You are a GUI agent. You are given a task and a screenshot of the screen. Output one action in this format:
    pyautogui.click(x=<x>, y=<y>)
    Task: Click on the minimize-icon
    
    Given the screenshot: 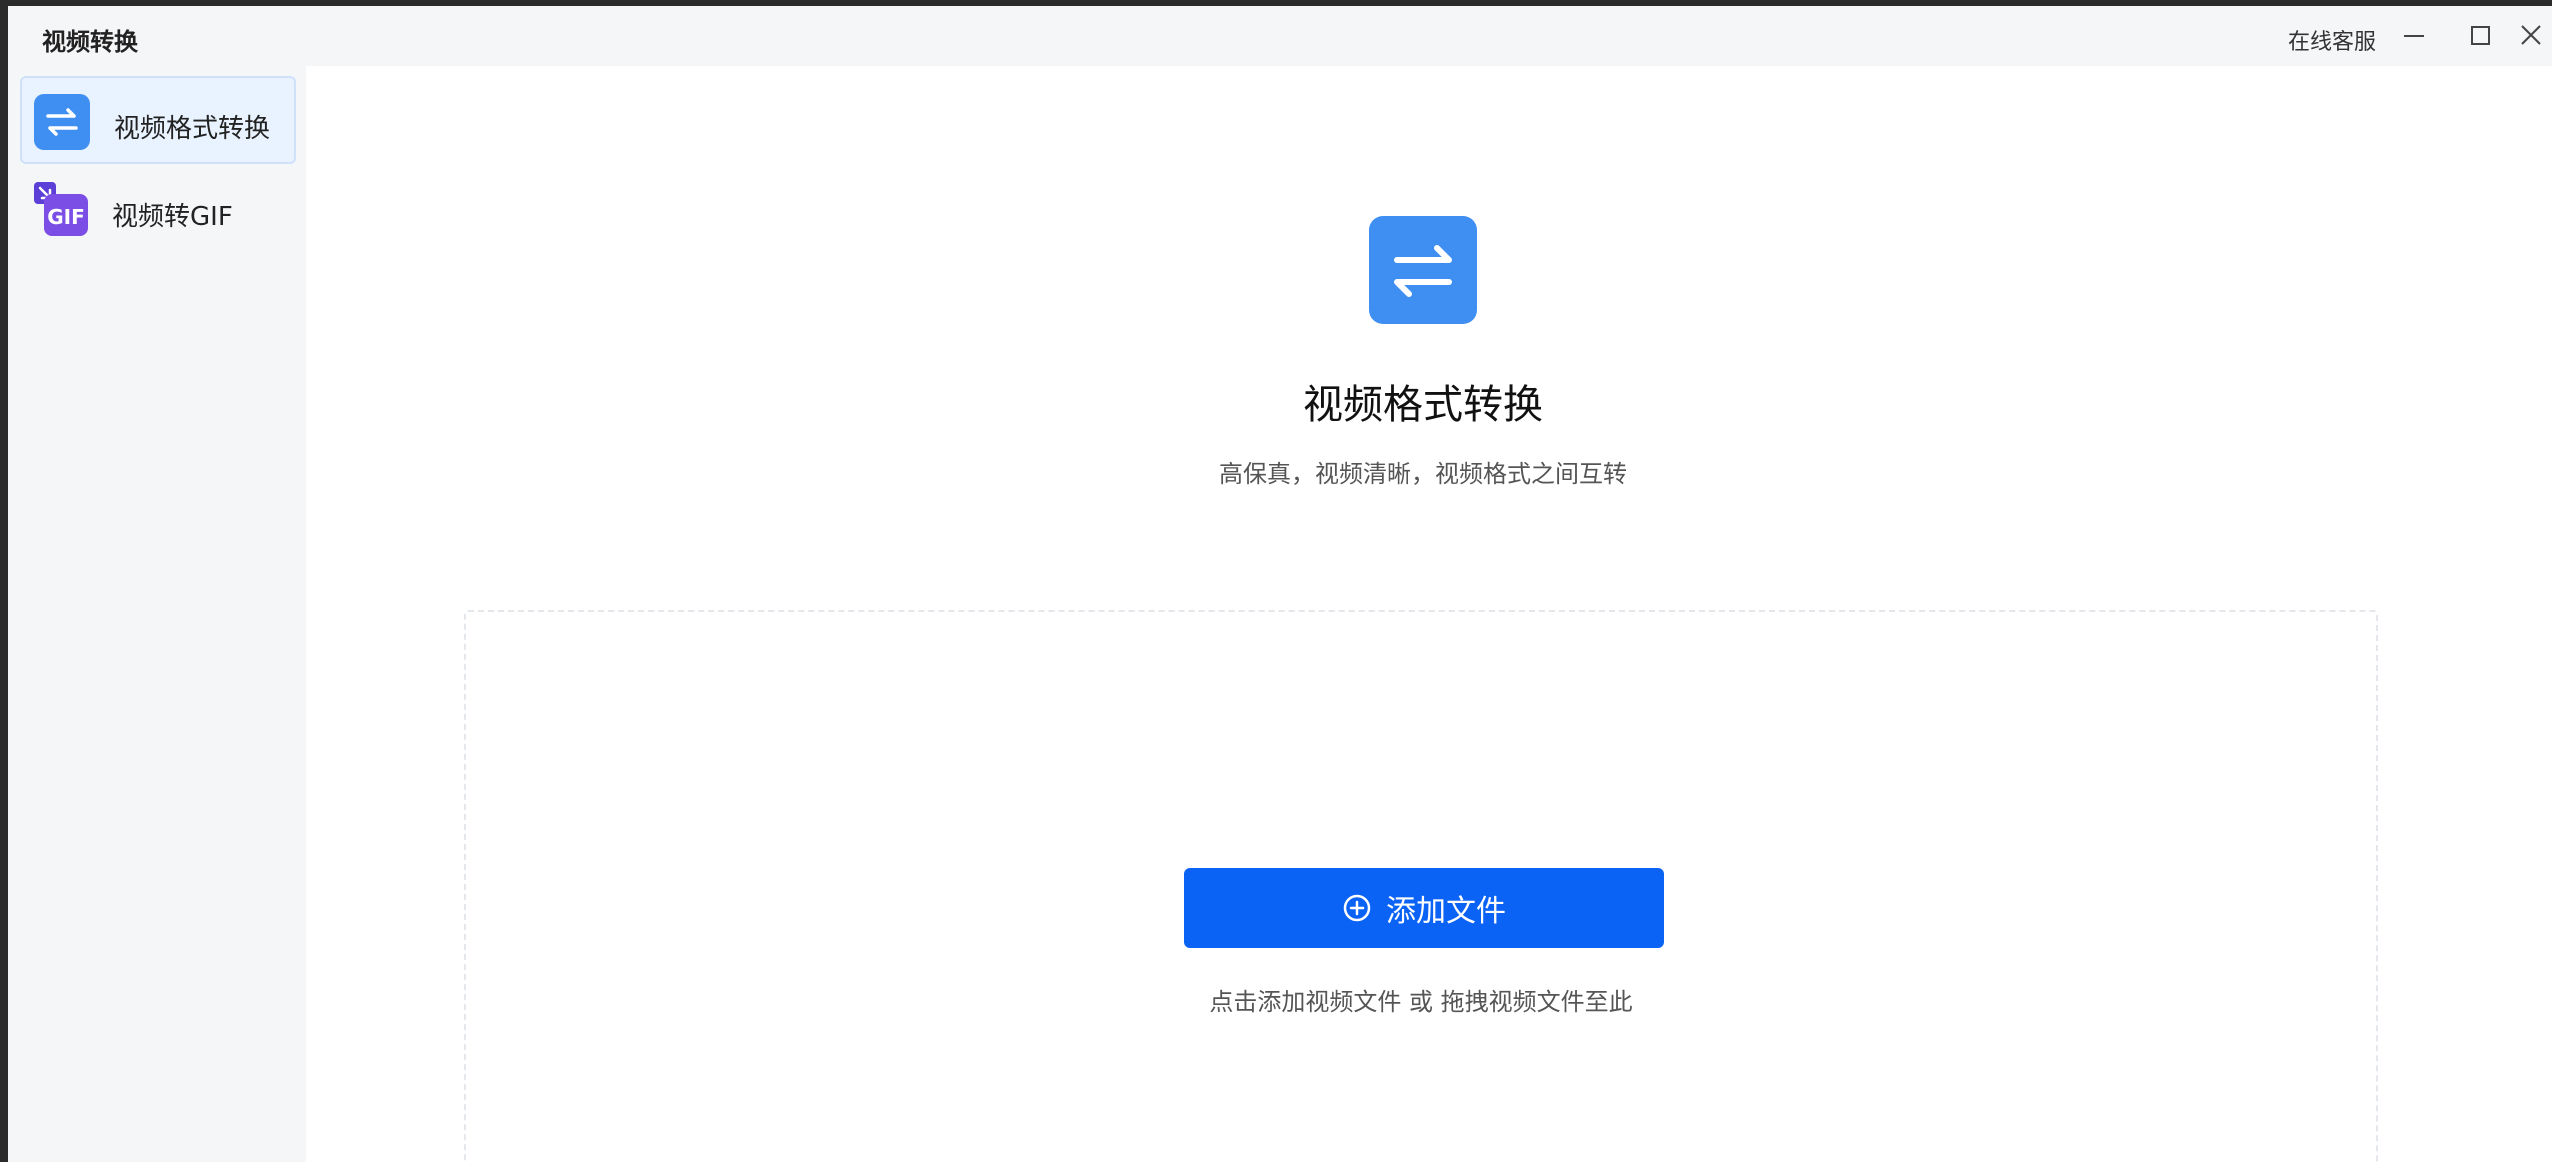 What is the action you would take?
    pyautogui.click(x=2414, y=36)
    